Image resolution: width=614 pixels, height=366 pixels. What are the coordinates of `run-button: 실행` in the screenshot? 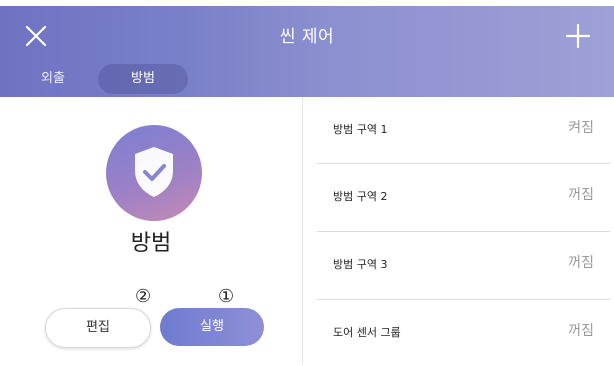 It's located at (212, 327).